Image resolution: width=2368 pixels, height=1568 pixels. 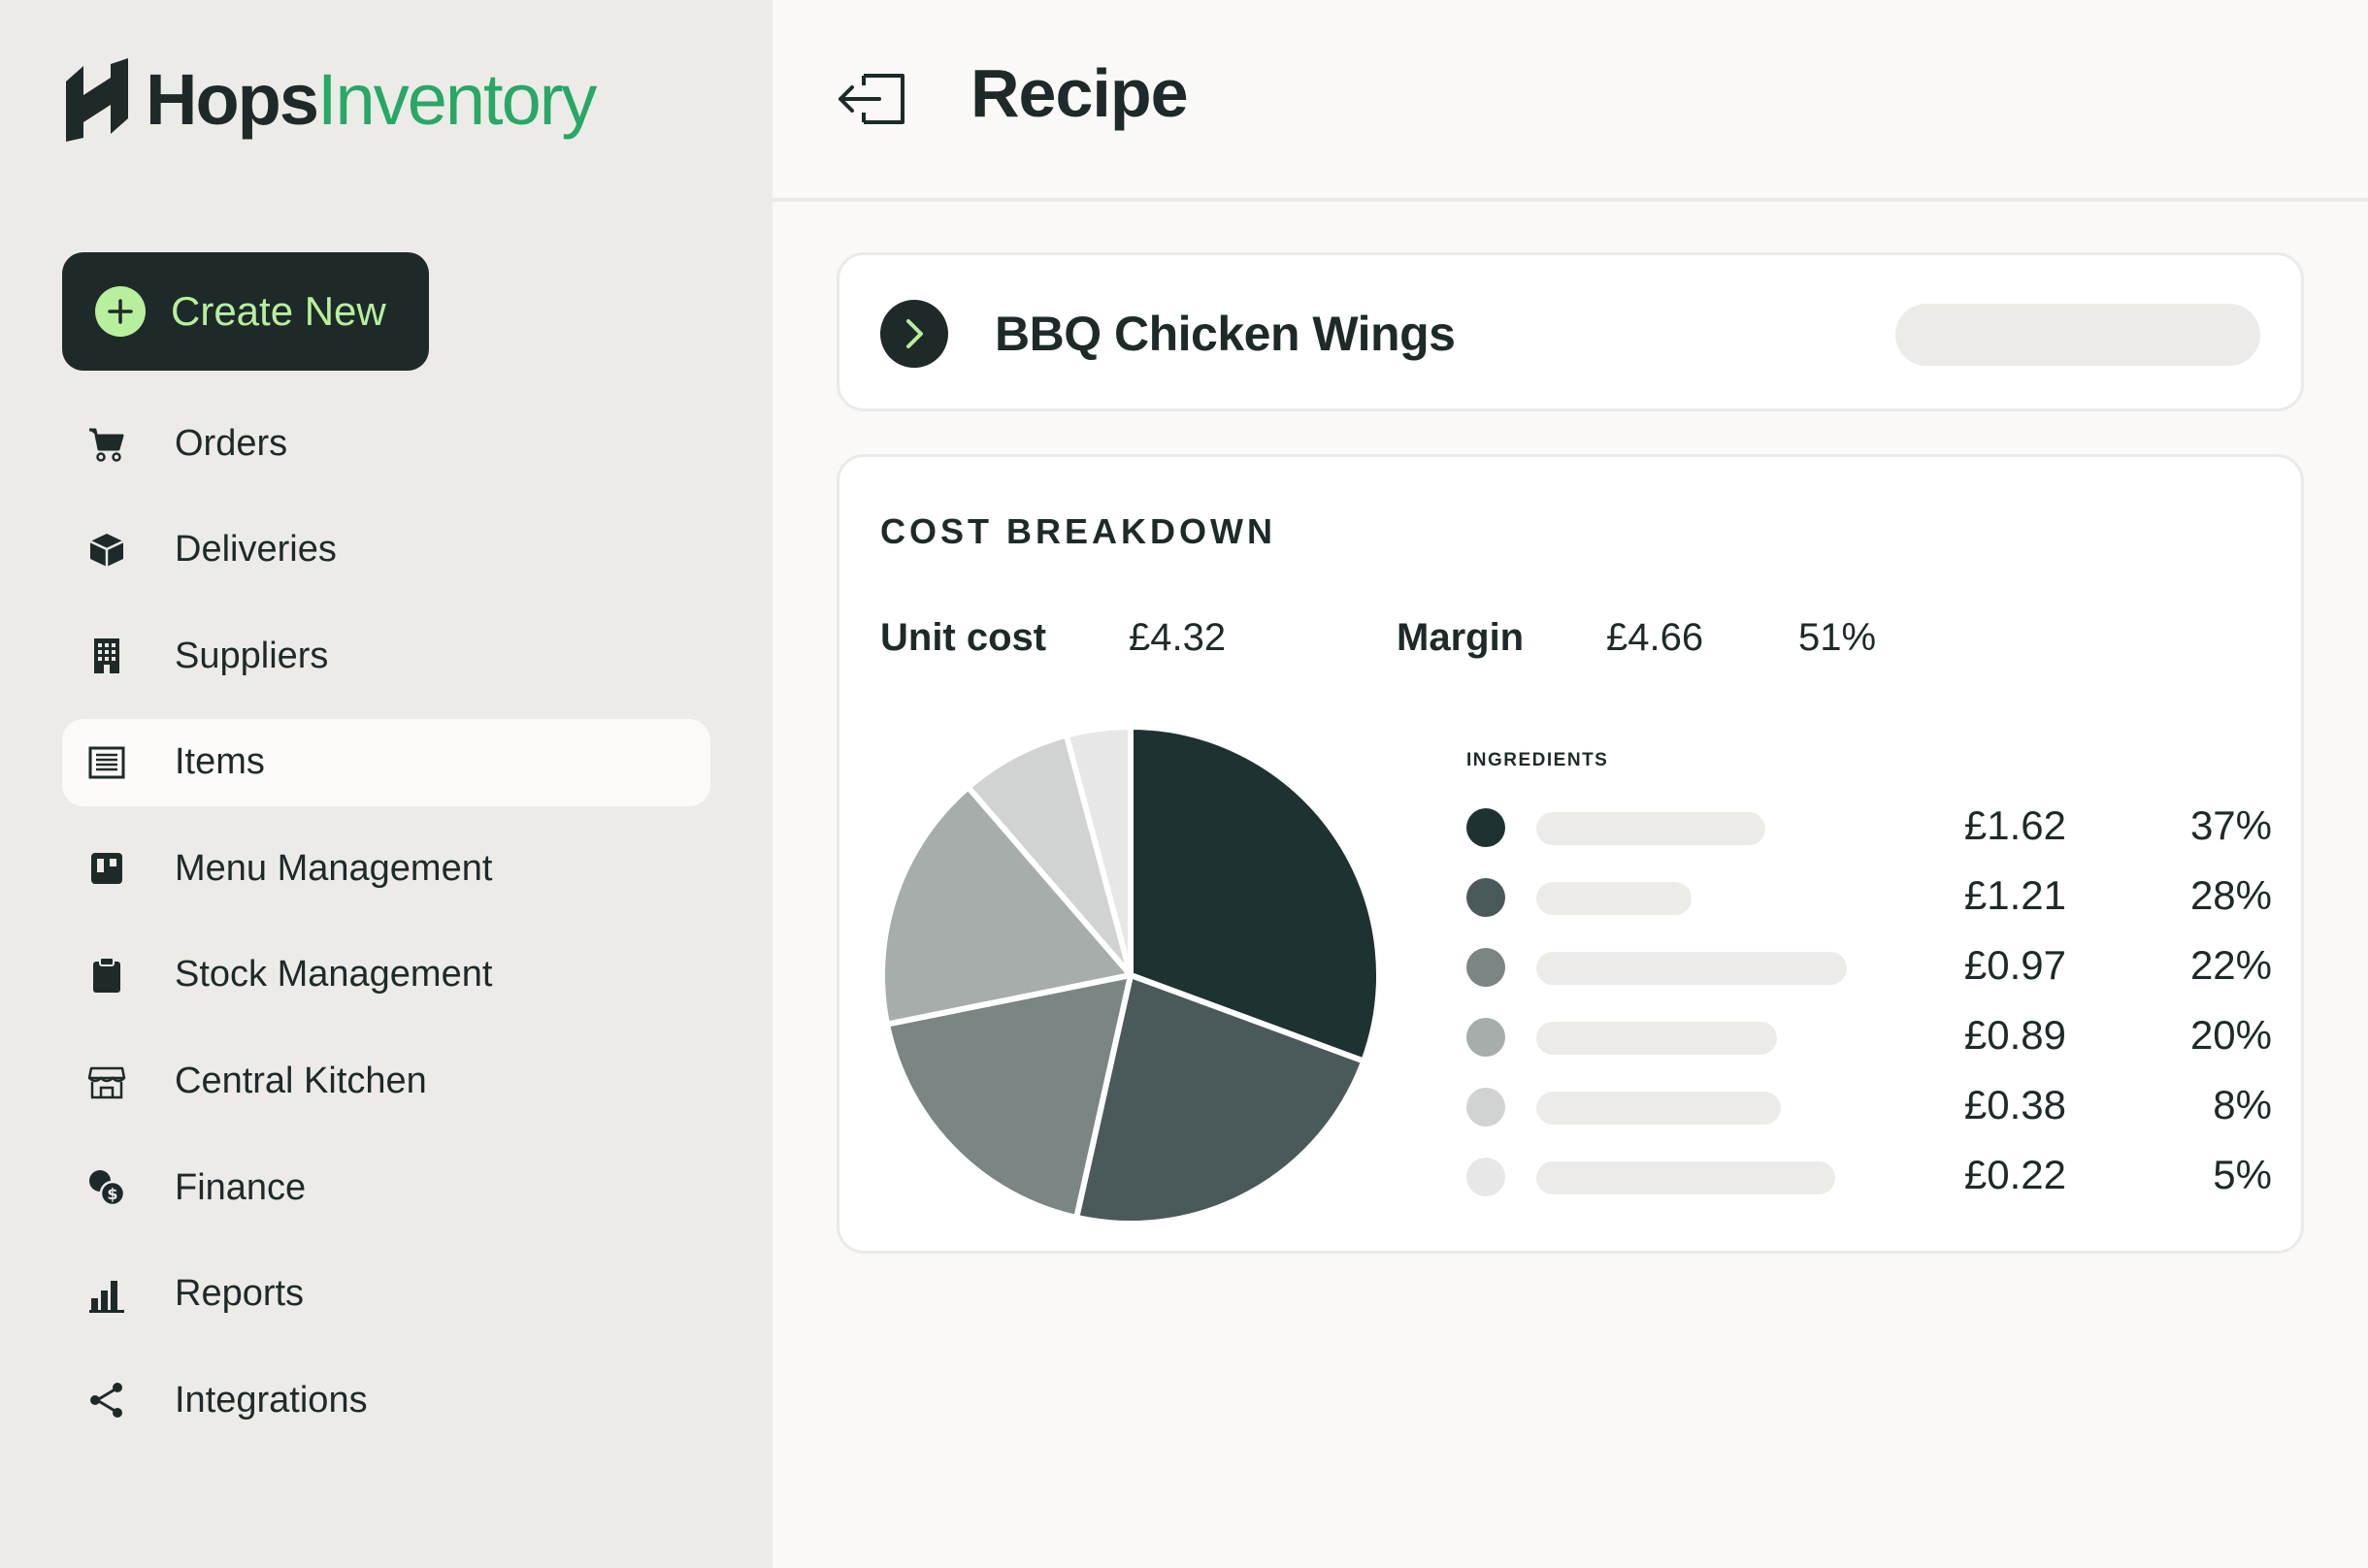 What do you see at coordinates (106, 1082) in the screenshot?
I see `store-icon` at bounding box center [106, 1082].